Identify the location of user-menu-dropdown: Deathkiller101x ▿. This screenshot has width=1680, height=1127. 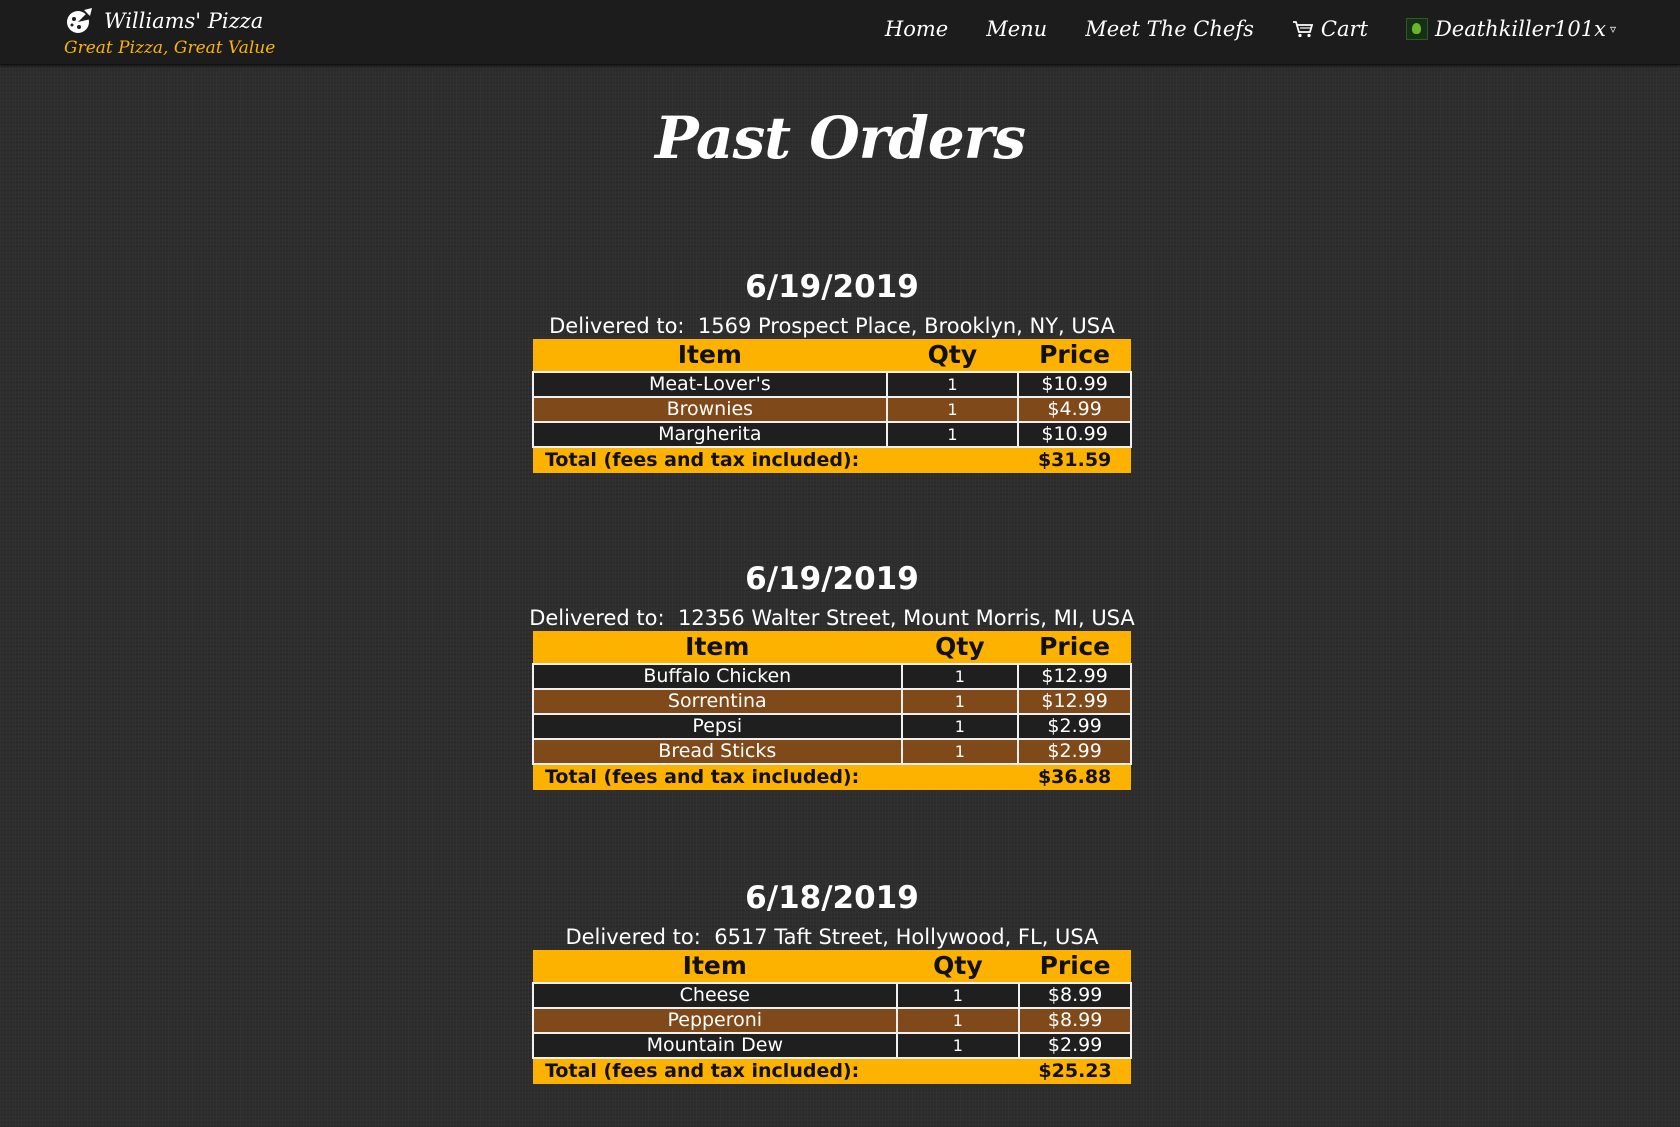
(1510, 29).